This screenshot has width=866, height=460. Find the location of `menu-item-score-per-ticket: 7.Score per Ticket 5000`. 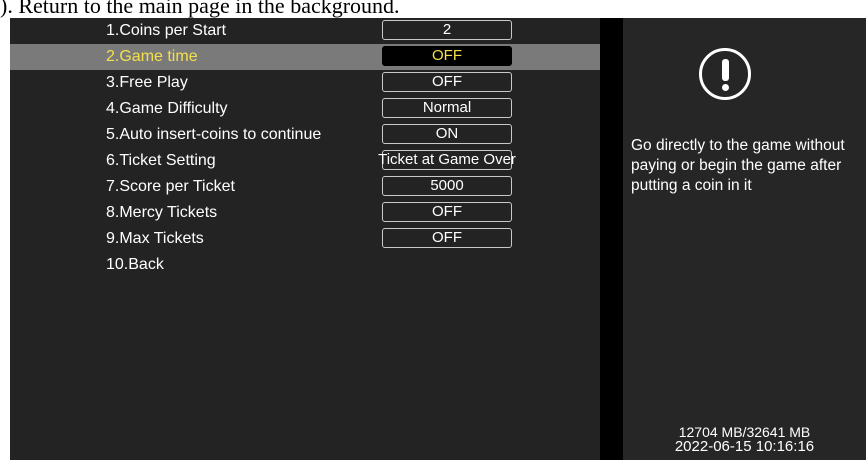

menu-item-score-per-ticket: 7.Score per Ticket 5000 is located at coordinates (305, 187).